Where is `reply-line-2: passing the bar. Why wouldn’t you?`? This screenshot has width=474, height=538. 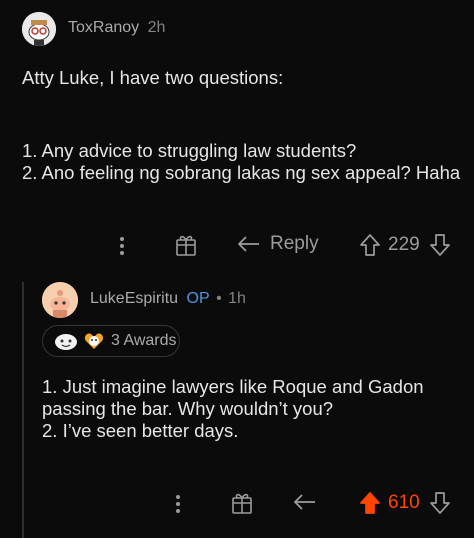 reply-line-2: passing the bar. Why wouldn’t you? is located at coordinates (188, 408).